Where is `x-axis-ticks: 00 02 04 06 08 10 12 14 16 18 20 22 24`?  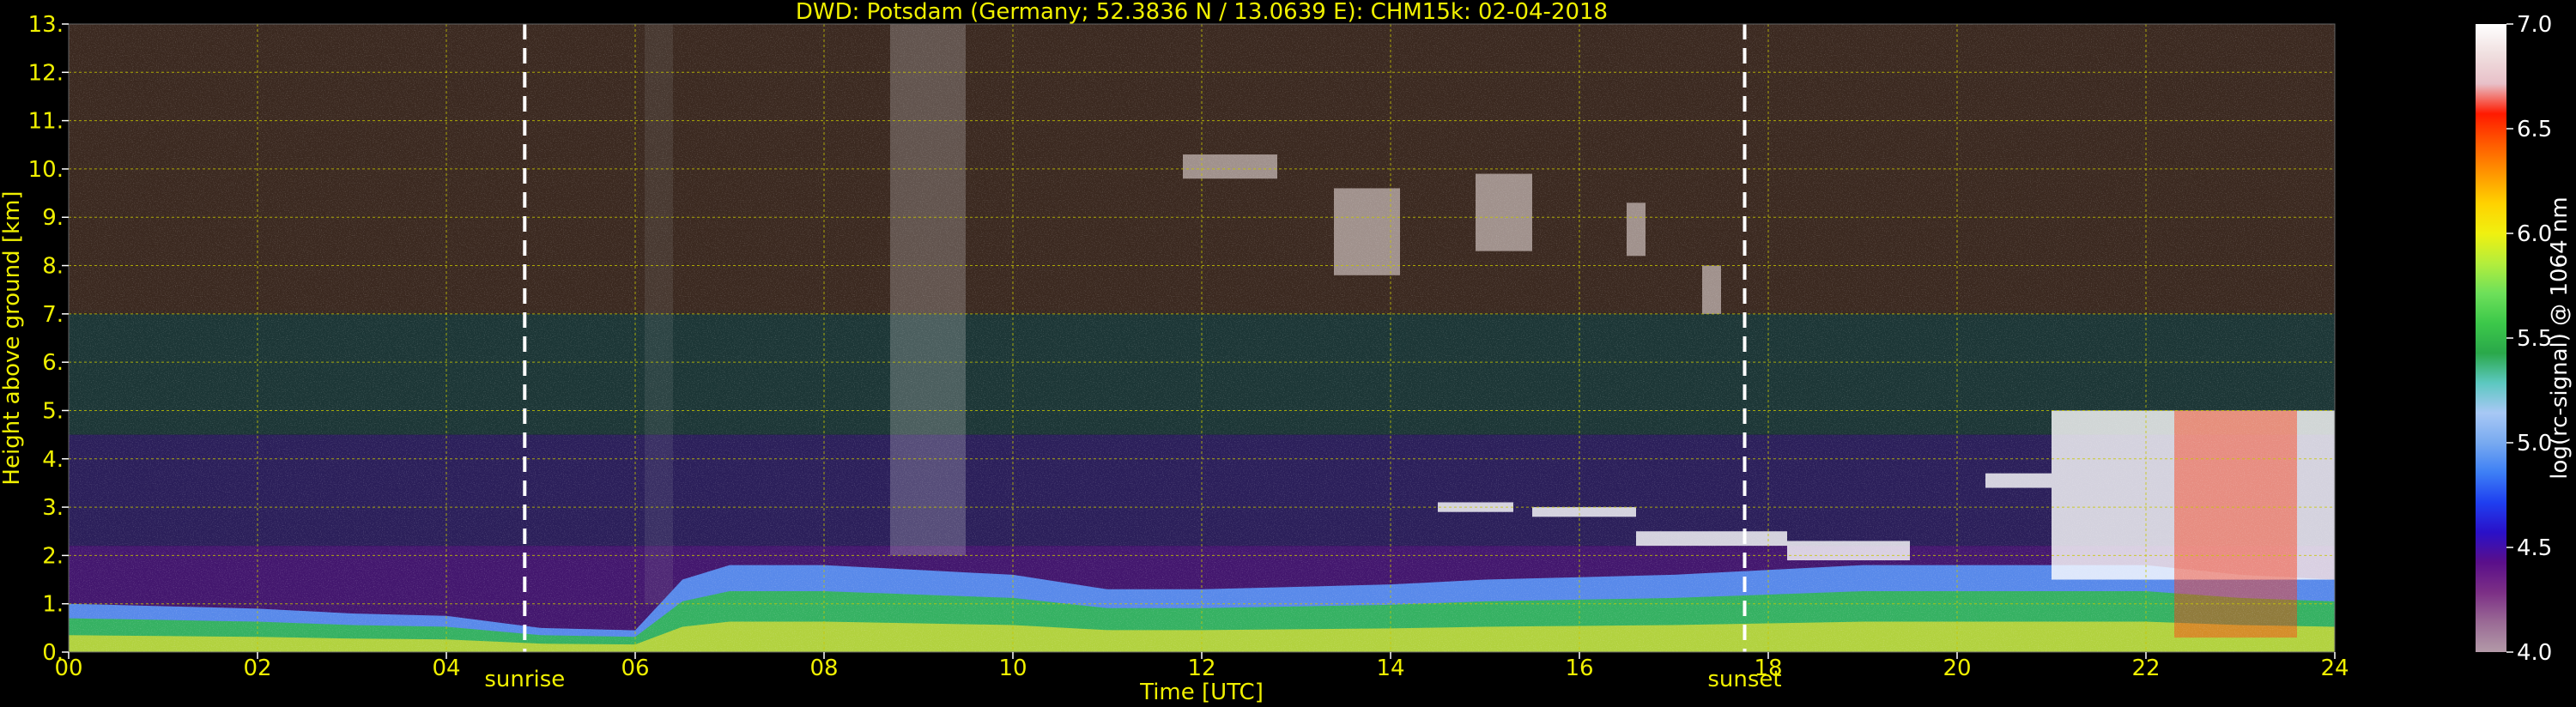 x-axis-ticks: 00 02 04 06 08 10 12 14 16 18 20 22 24 is located at coordinates (1201, 666).